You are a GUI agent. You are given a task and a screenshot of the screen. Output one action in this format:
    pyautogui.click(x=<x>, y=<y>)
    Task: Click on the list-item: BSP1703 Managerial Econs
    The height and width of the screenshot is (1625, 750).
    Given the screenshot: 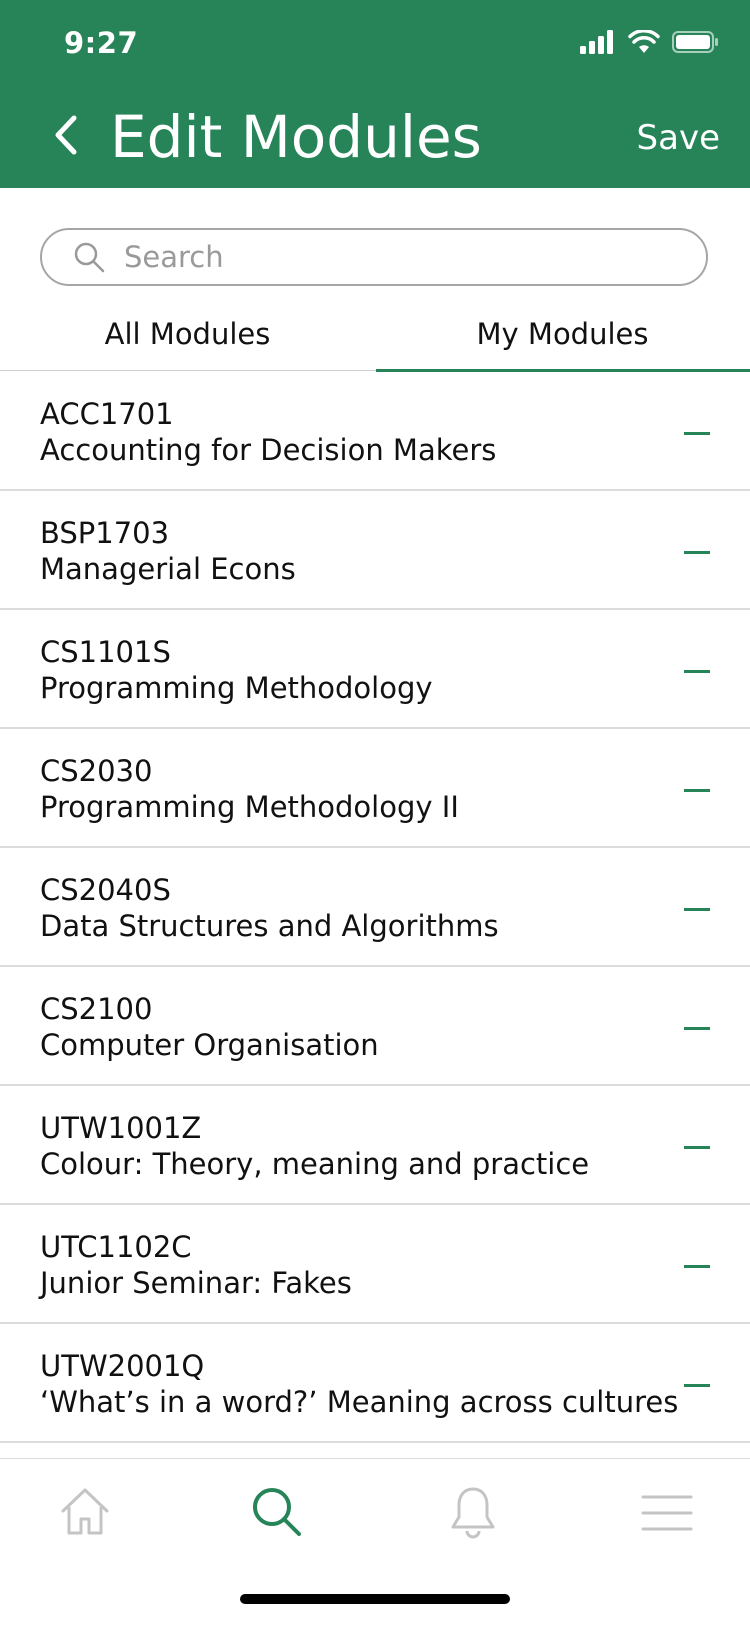 What is the action you would take?
    pyautogui.click(x=375, y=550)
    